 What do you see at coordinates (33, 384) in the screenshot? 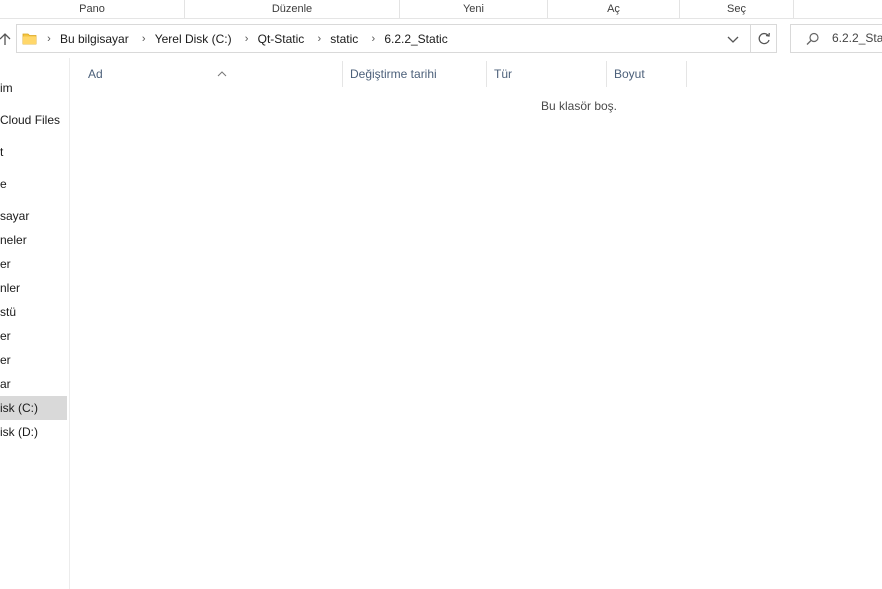
I see `nav-item-music: ar` at bounding box center [33, 384].